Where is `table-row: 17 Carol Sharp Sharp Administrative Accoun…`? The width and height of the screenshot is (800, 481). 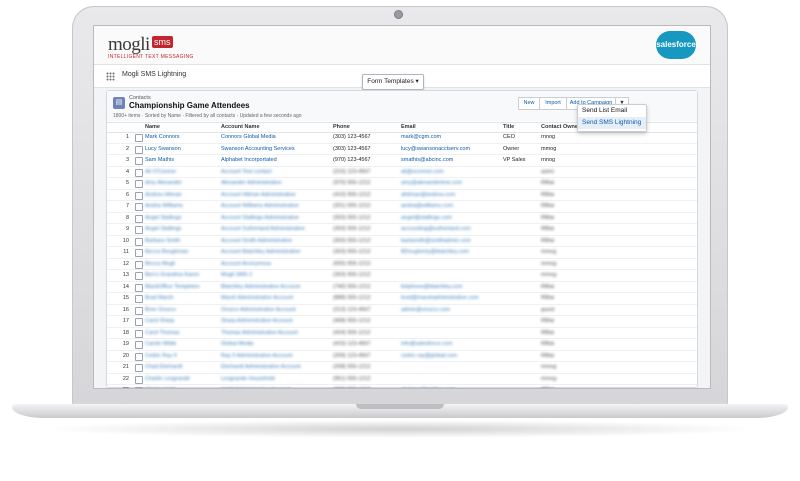 table-row: 17 Carol Sharp Sharp Administrative Accoun… is located at coordinates (402, 322).